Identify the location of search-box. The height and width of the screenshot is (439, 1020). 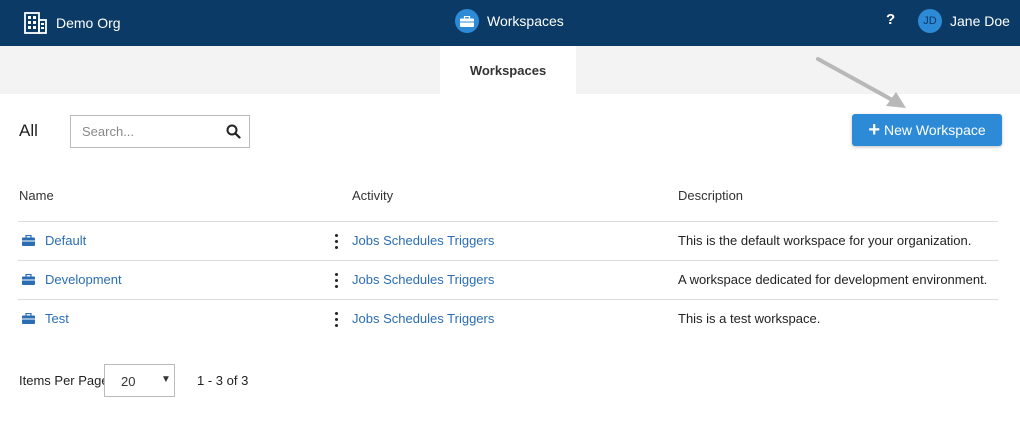
(160, 131).